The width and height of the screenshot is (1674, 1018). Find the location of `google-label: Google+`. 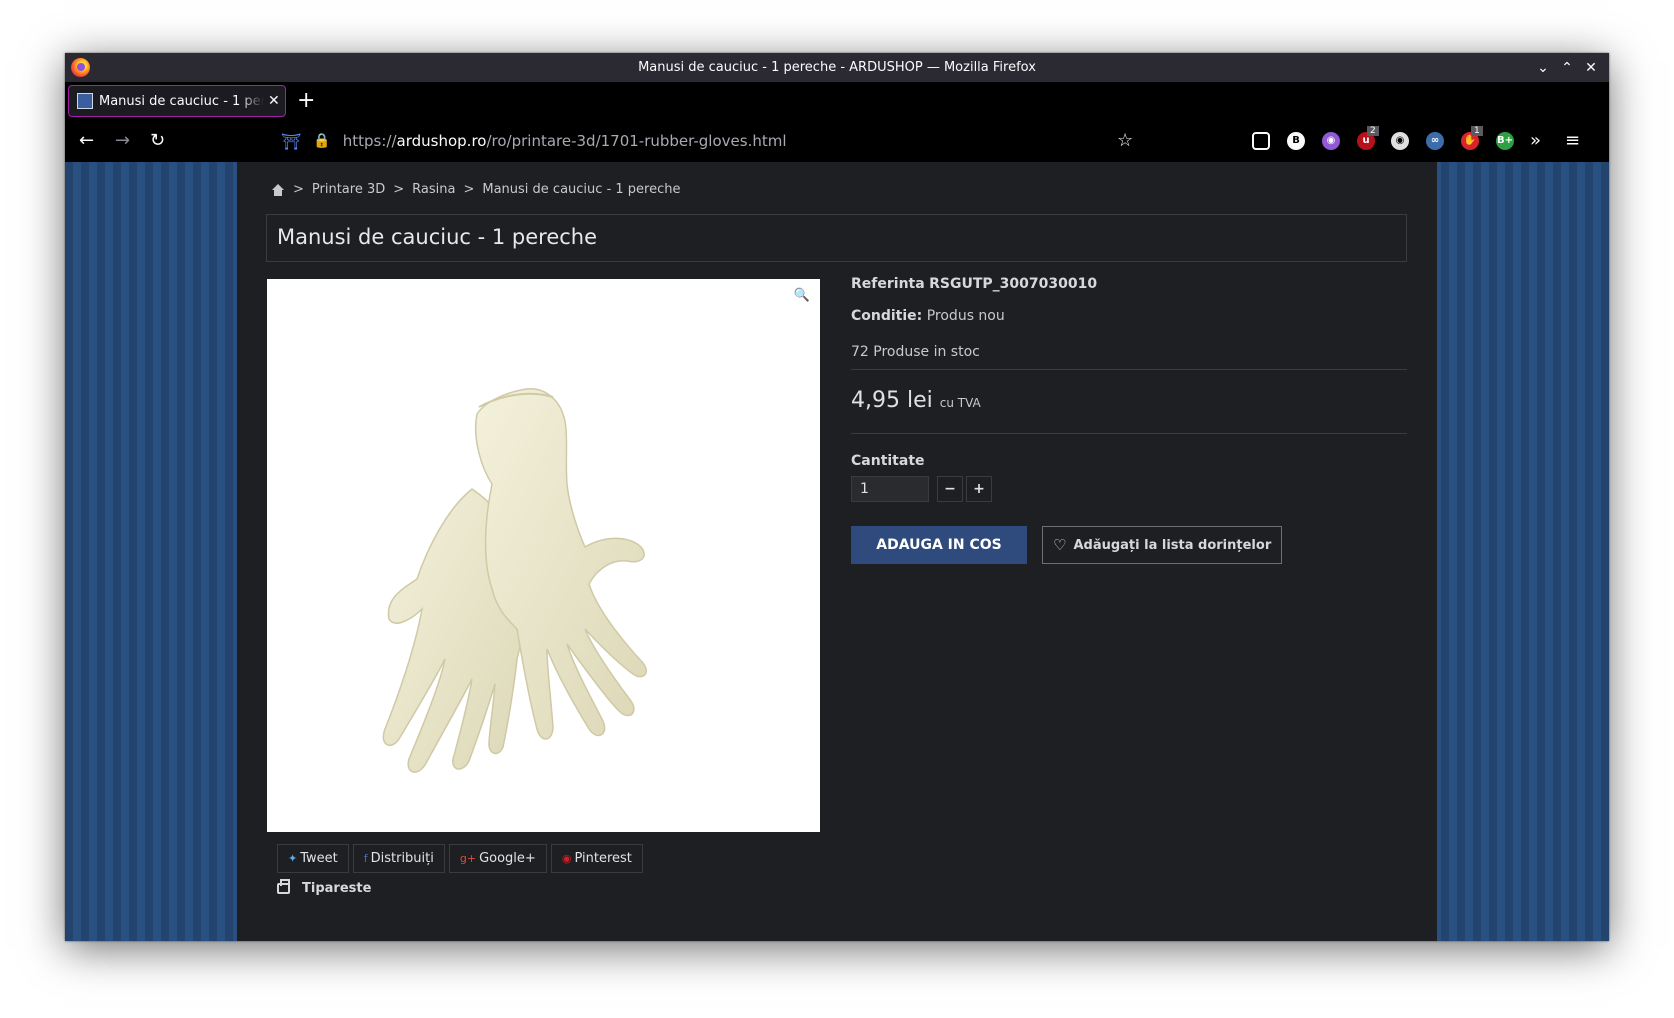

google-label: Google+ is located at coordinates (507, 858).